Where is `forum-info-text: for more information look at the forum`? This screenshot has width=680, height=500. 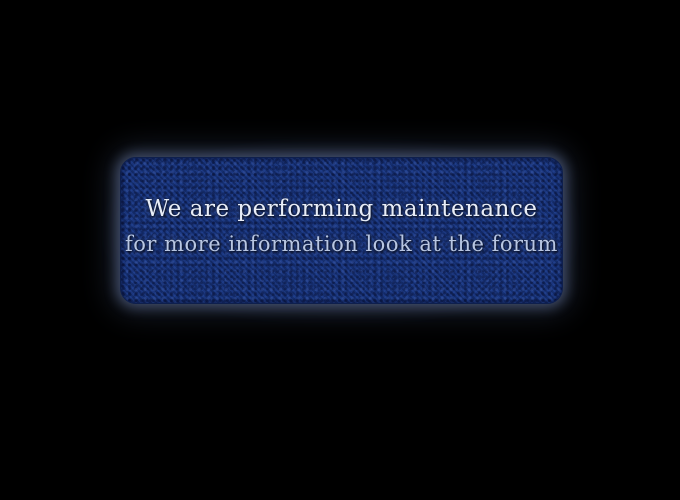 forum-info-text: for more information look at the forum is located at coordinates (341, 244).